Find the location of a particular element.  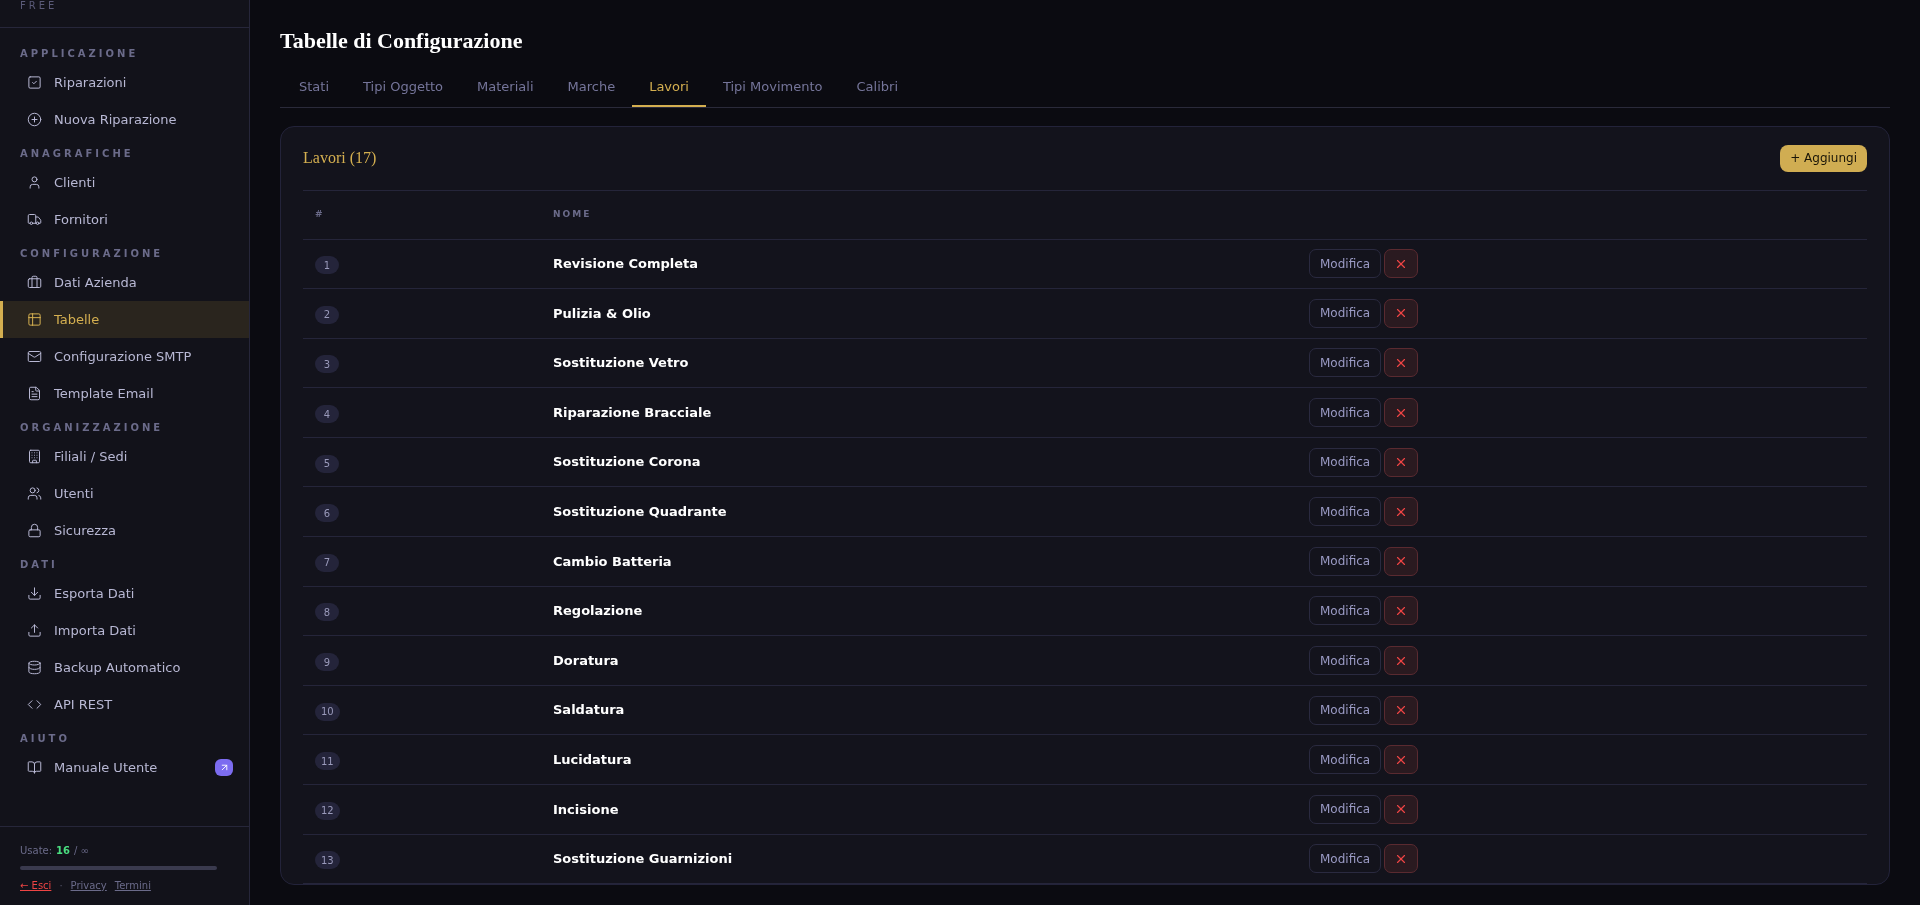

tab: Lavori is located at coordinates (669, 91).